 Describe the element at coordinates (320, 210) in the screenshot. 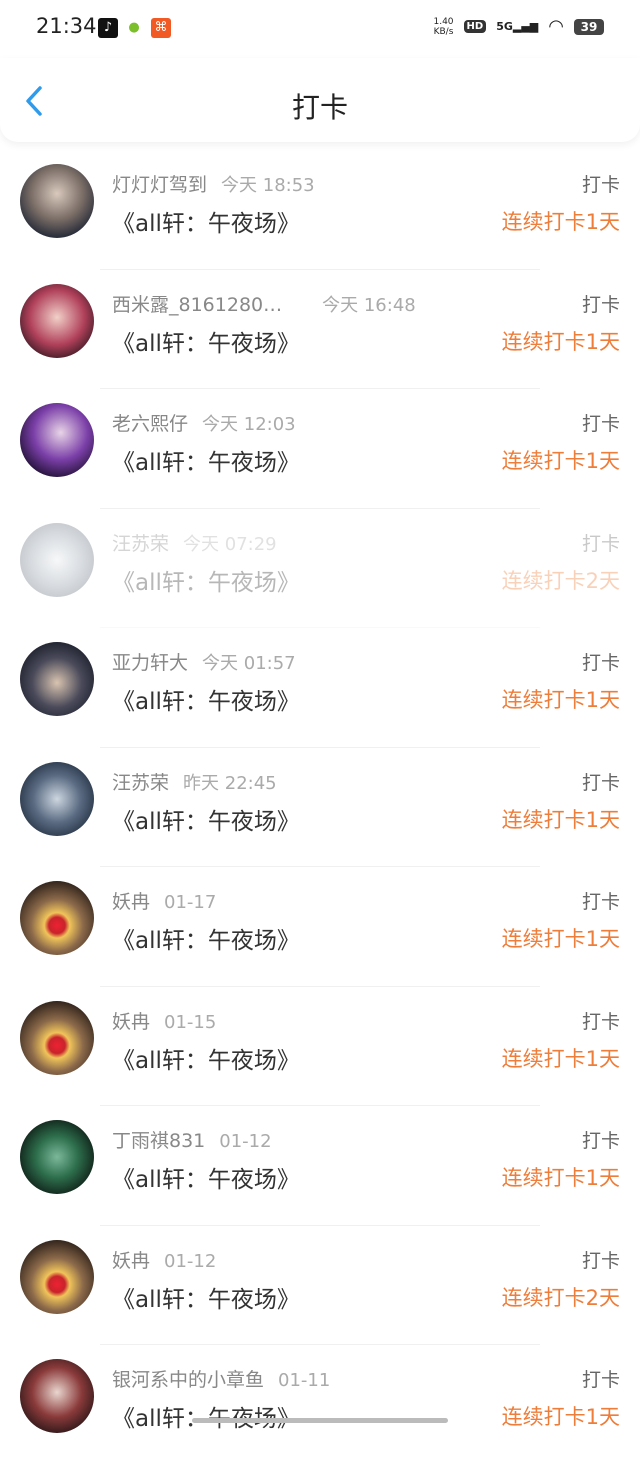

I see `list-item: 灯灯灯驾到 今天 18:53 《all轩：午夜场》 打卡 连续打卡1天` at that location.